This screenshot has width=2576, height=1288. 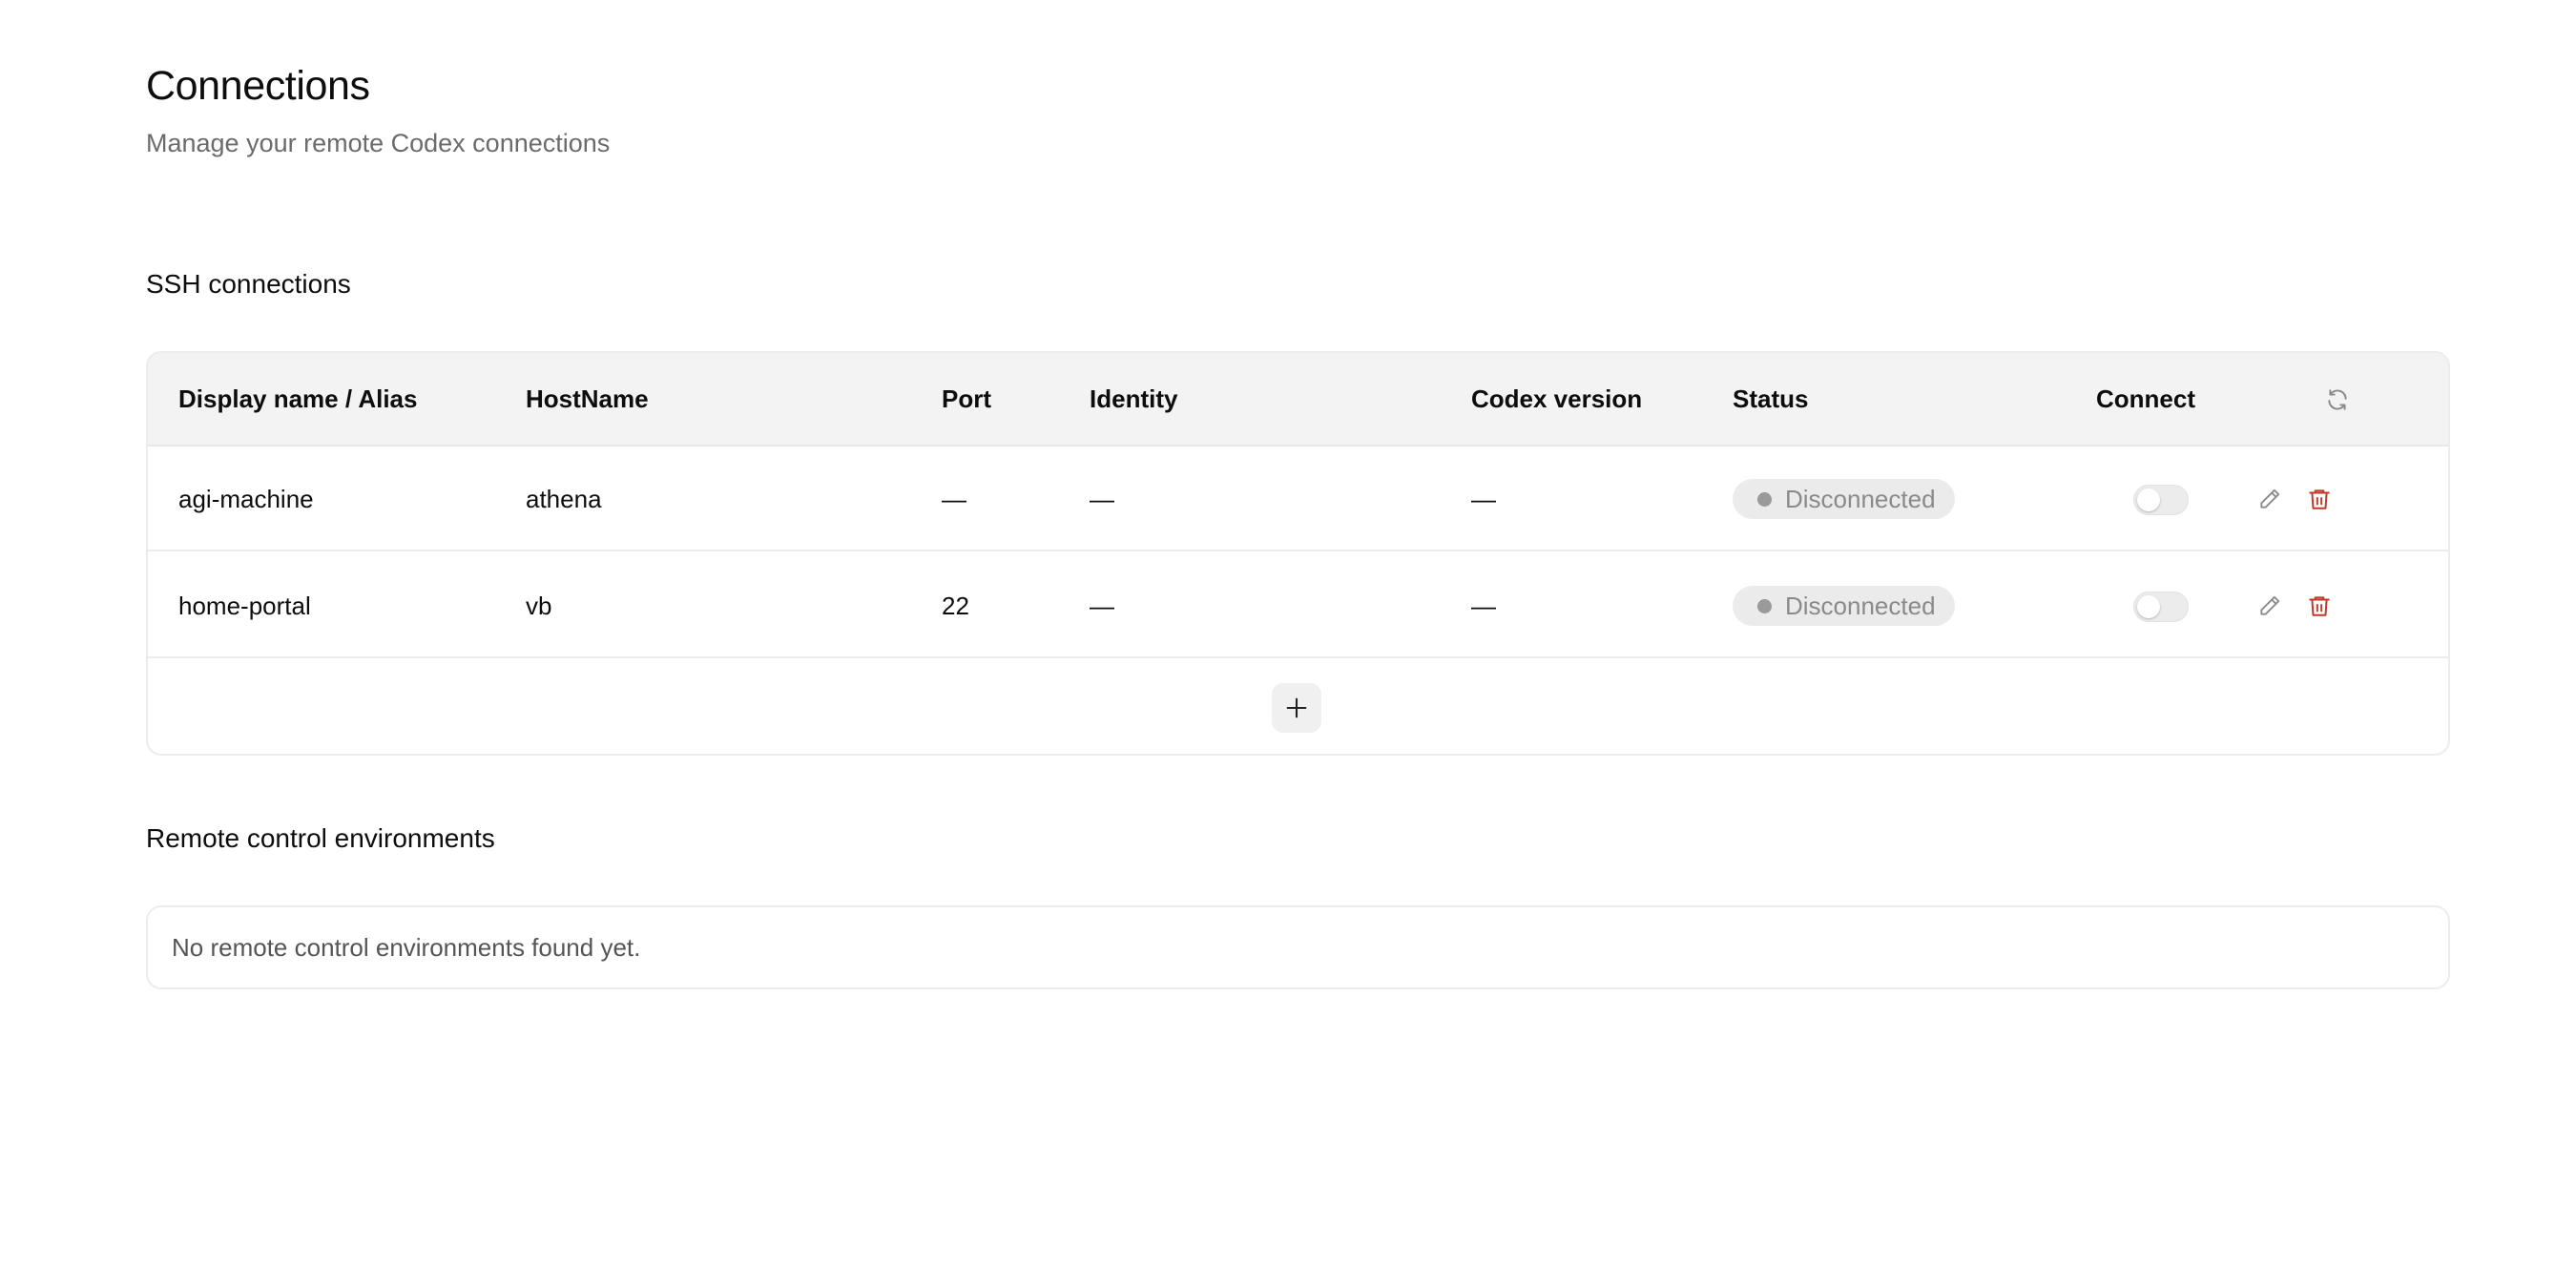 What do you see at coordinates (2145, 398) in the screenshot?
I see `column-header-connect: Connect` at bounding box center [2145, 398].